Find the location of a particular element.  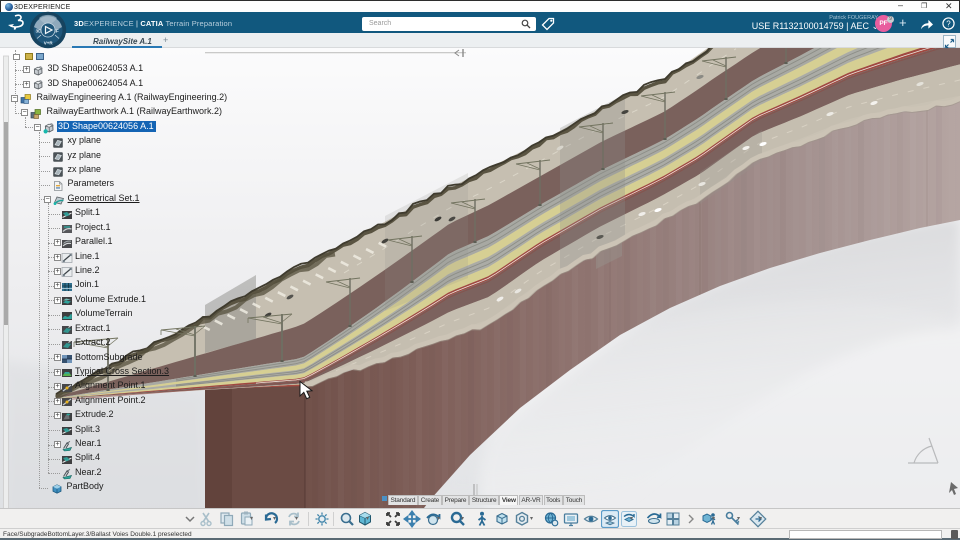

svg-text: V+R is located at coordinates (49, 43).